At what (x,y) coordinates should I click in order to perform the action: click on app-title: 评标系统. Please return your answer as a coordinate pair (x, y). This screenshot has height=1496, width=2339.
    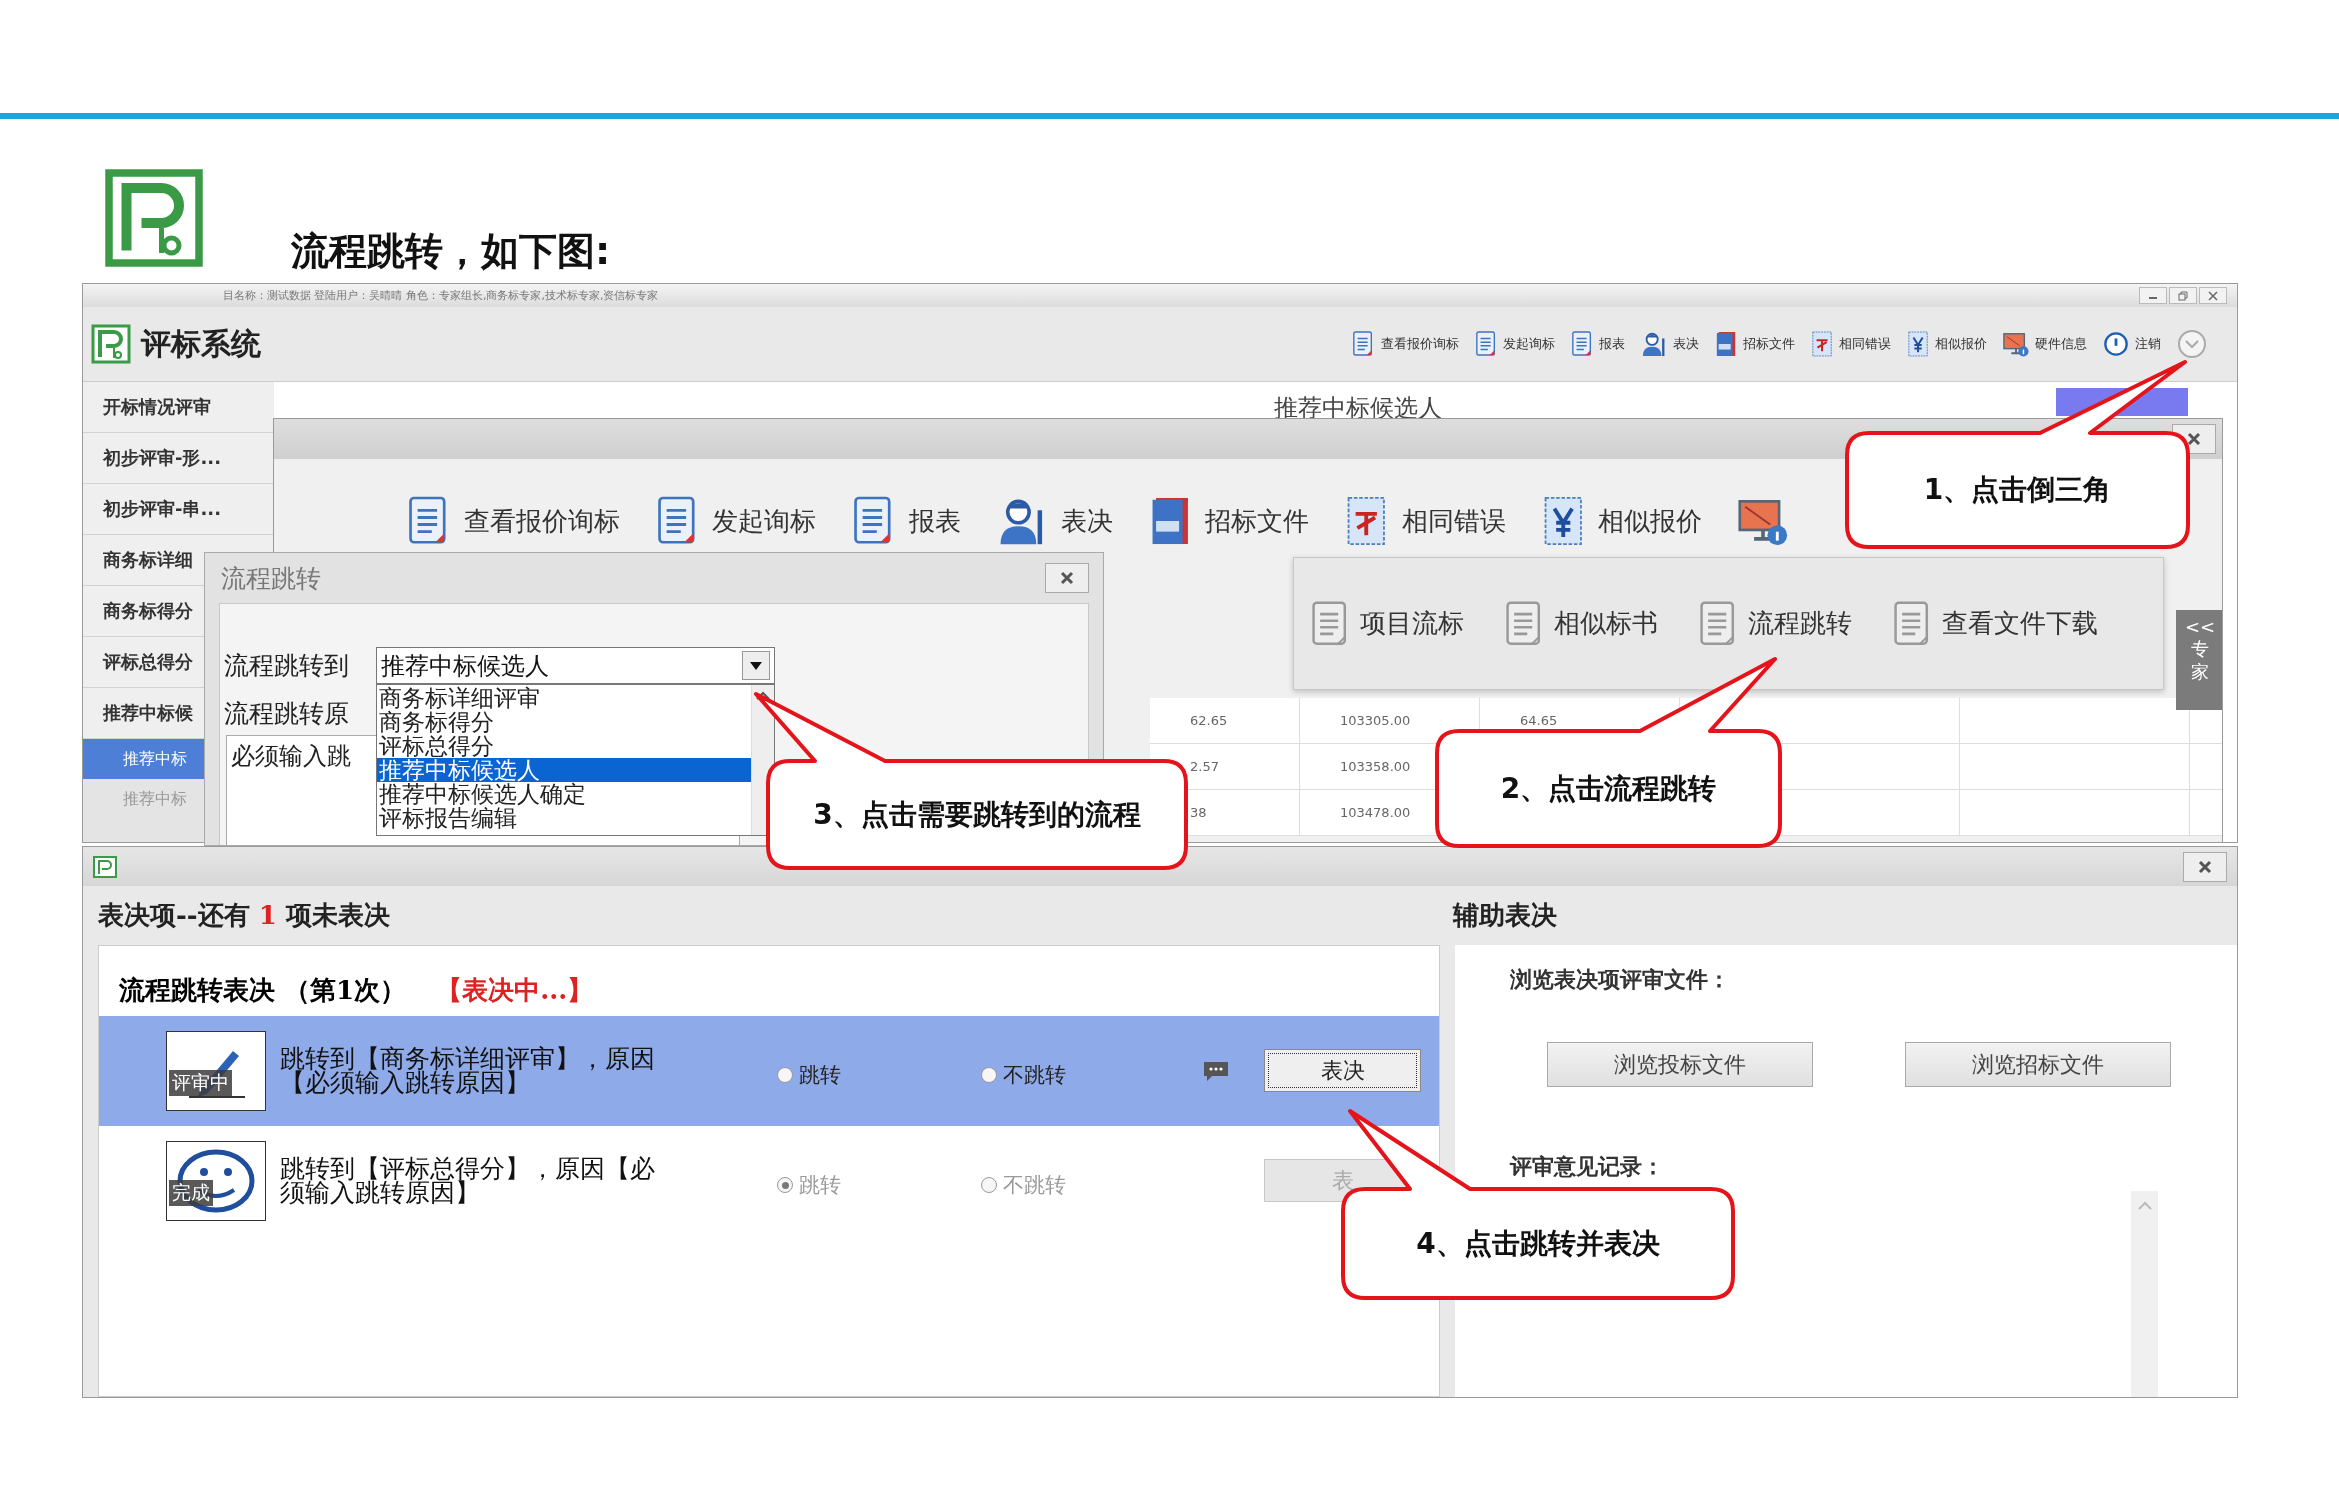
    Looking at the image, I should click on (201, 343).